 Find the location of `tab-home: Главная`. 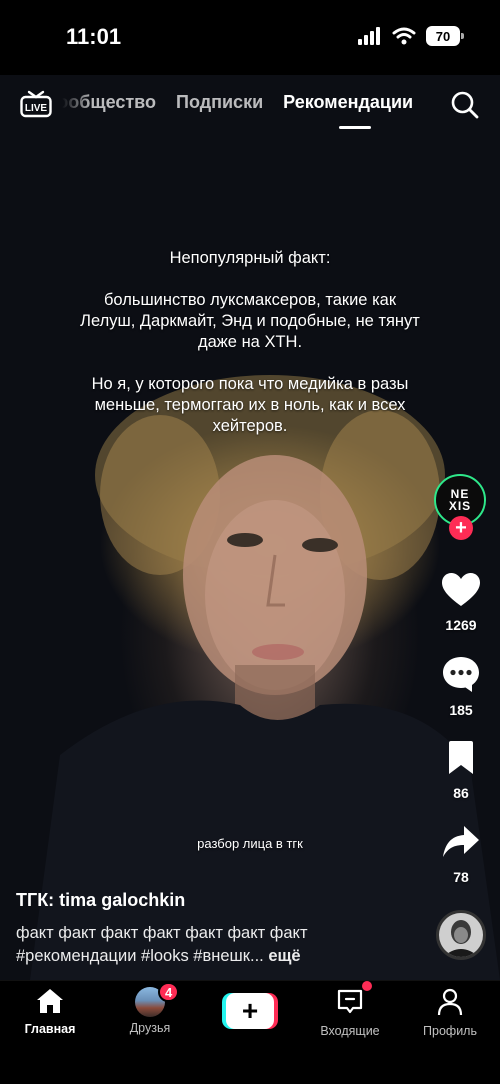

tab-home: Главная is located at coordinates (50, 1011).